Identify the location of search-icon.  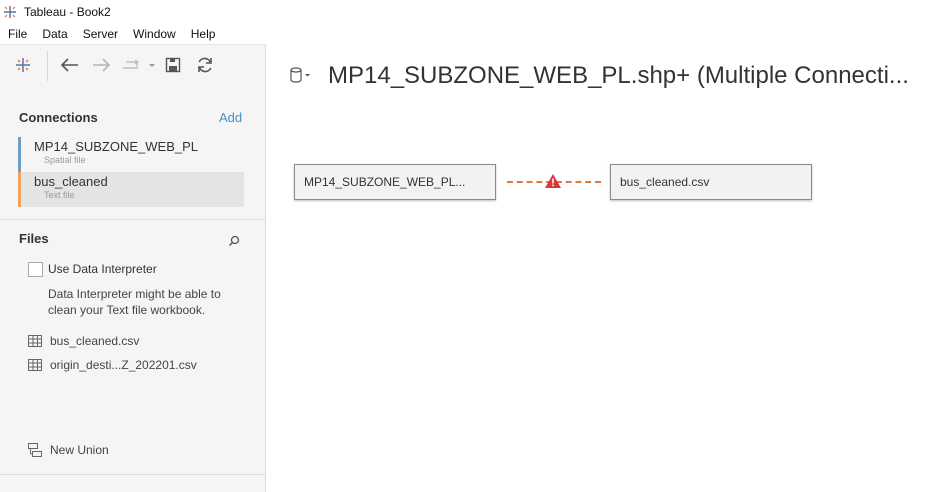
(234, 243).